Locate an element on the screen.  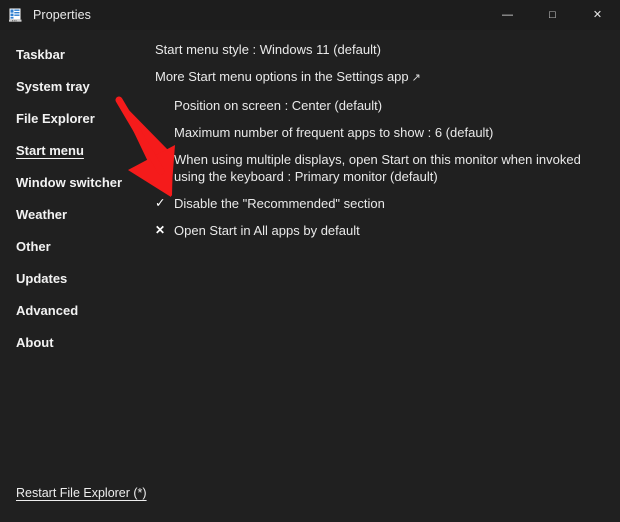
sidebar-item-window-switcher: Window switcher is located at coordinates (75, 182).